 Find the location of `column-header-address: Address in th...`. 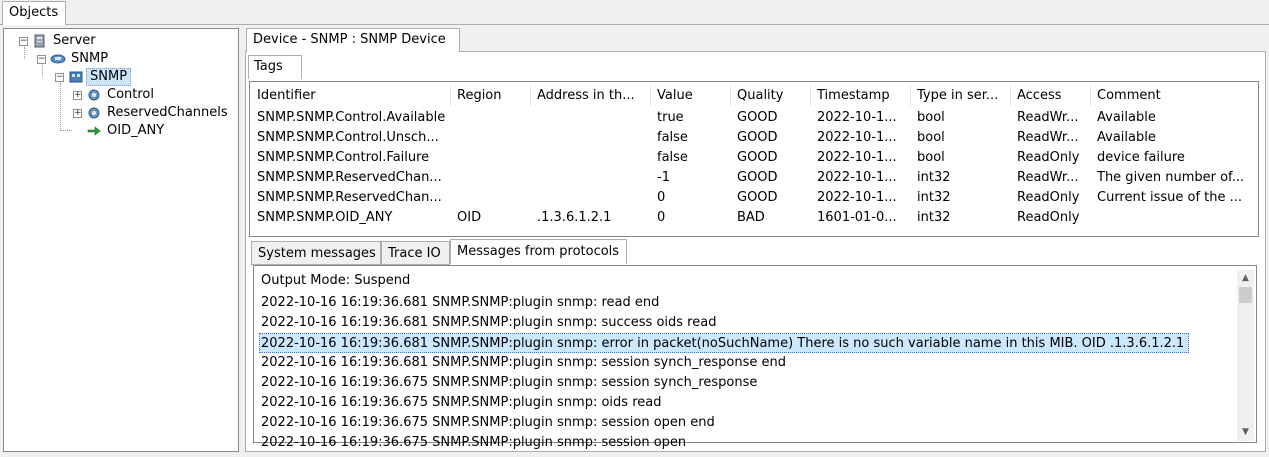

column-header-address: Address in th... is located at coordinates (586, 96).